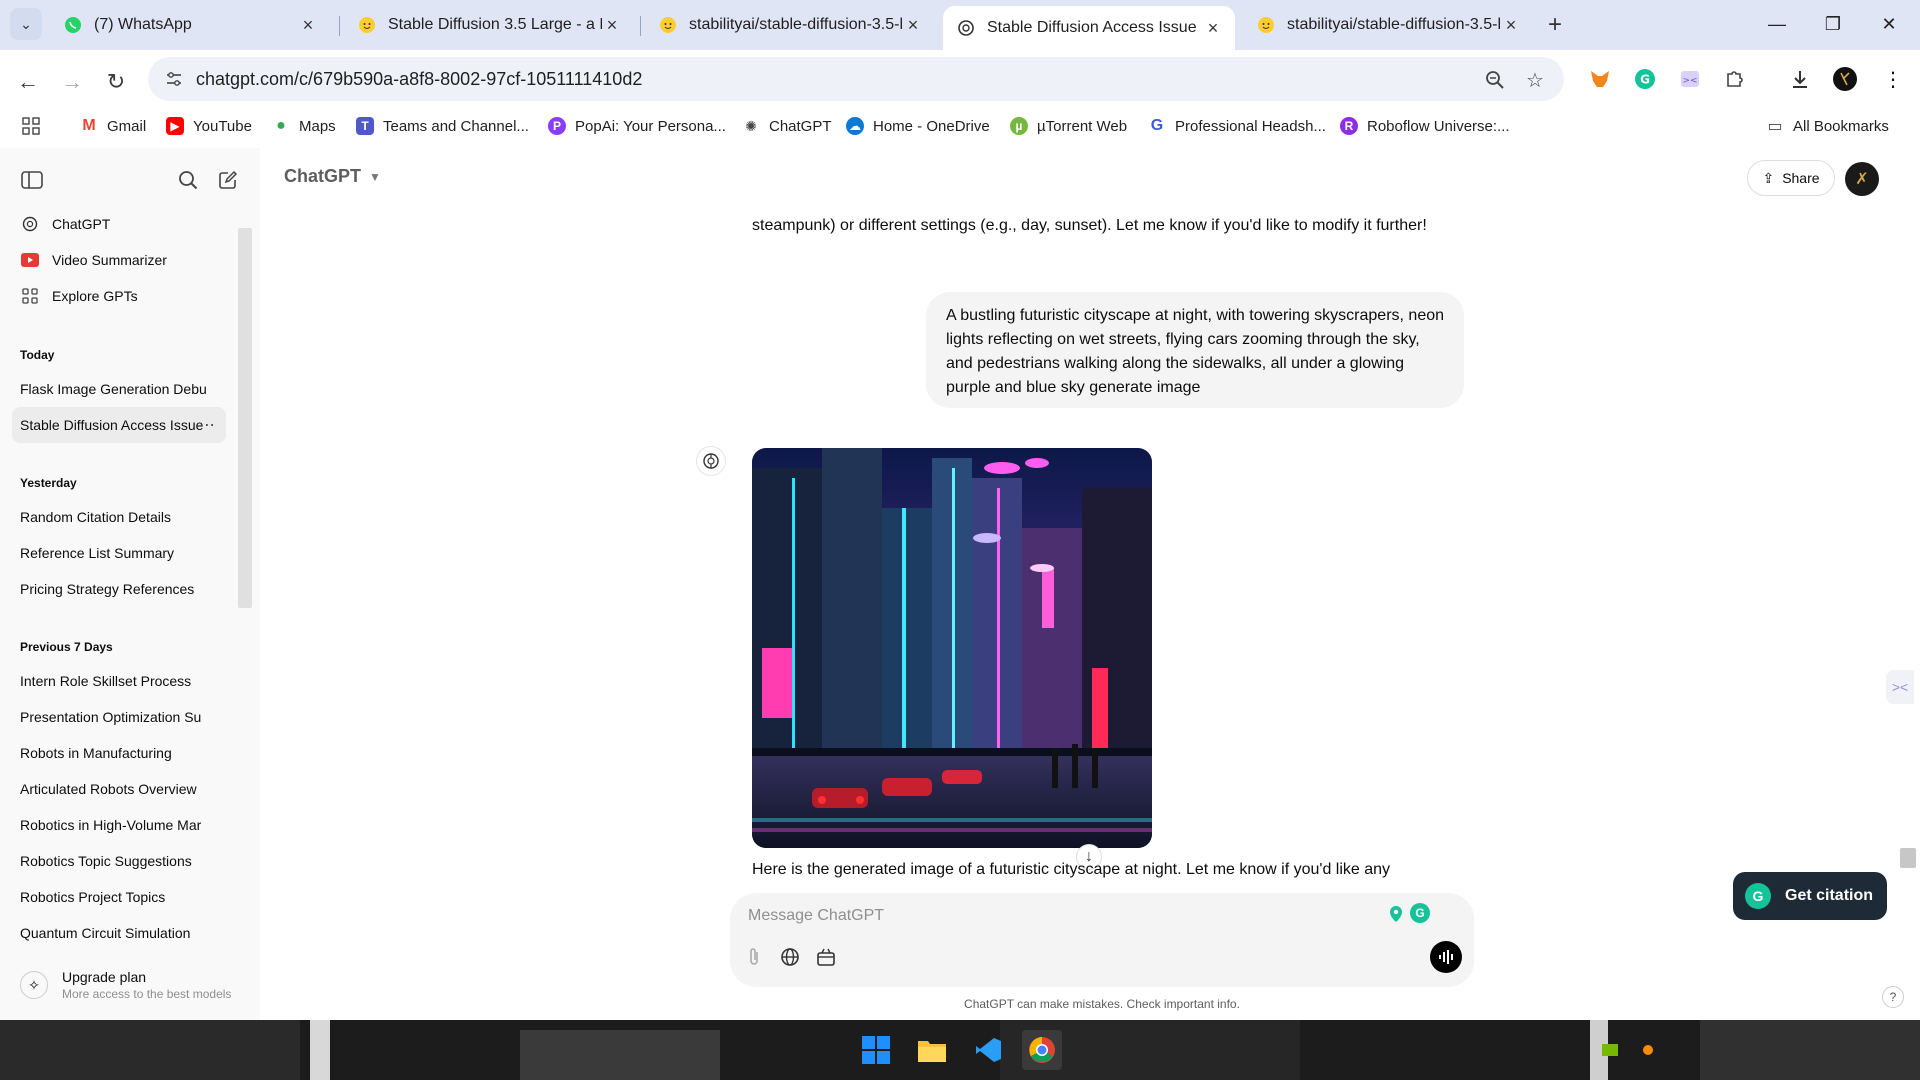  What do you see at coordinates (1394, 24) in the screenshot?
I see `tab-title: stabilityai/stable-diffusion-3.5-l` at bounding box center [1394, 24].